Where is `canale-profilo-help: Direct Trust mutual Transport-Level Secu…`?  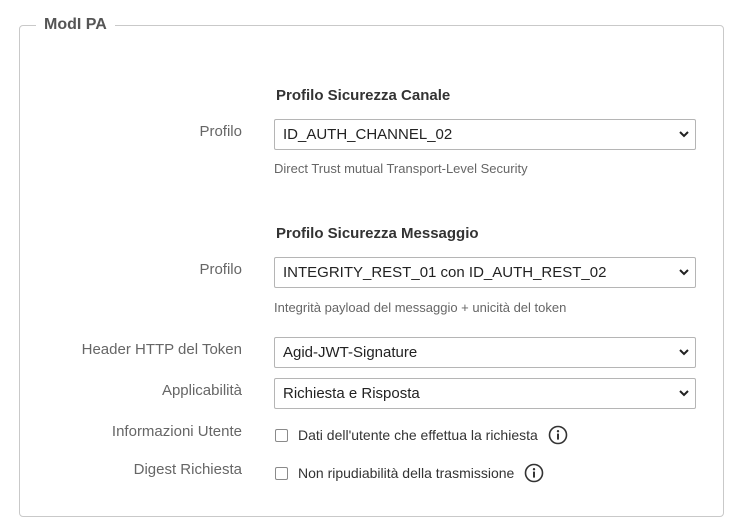 canale-profilo-help: Direct Trust mutual Transport-Level Secu… is located at coordinates (401, 168).